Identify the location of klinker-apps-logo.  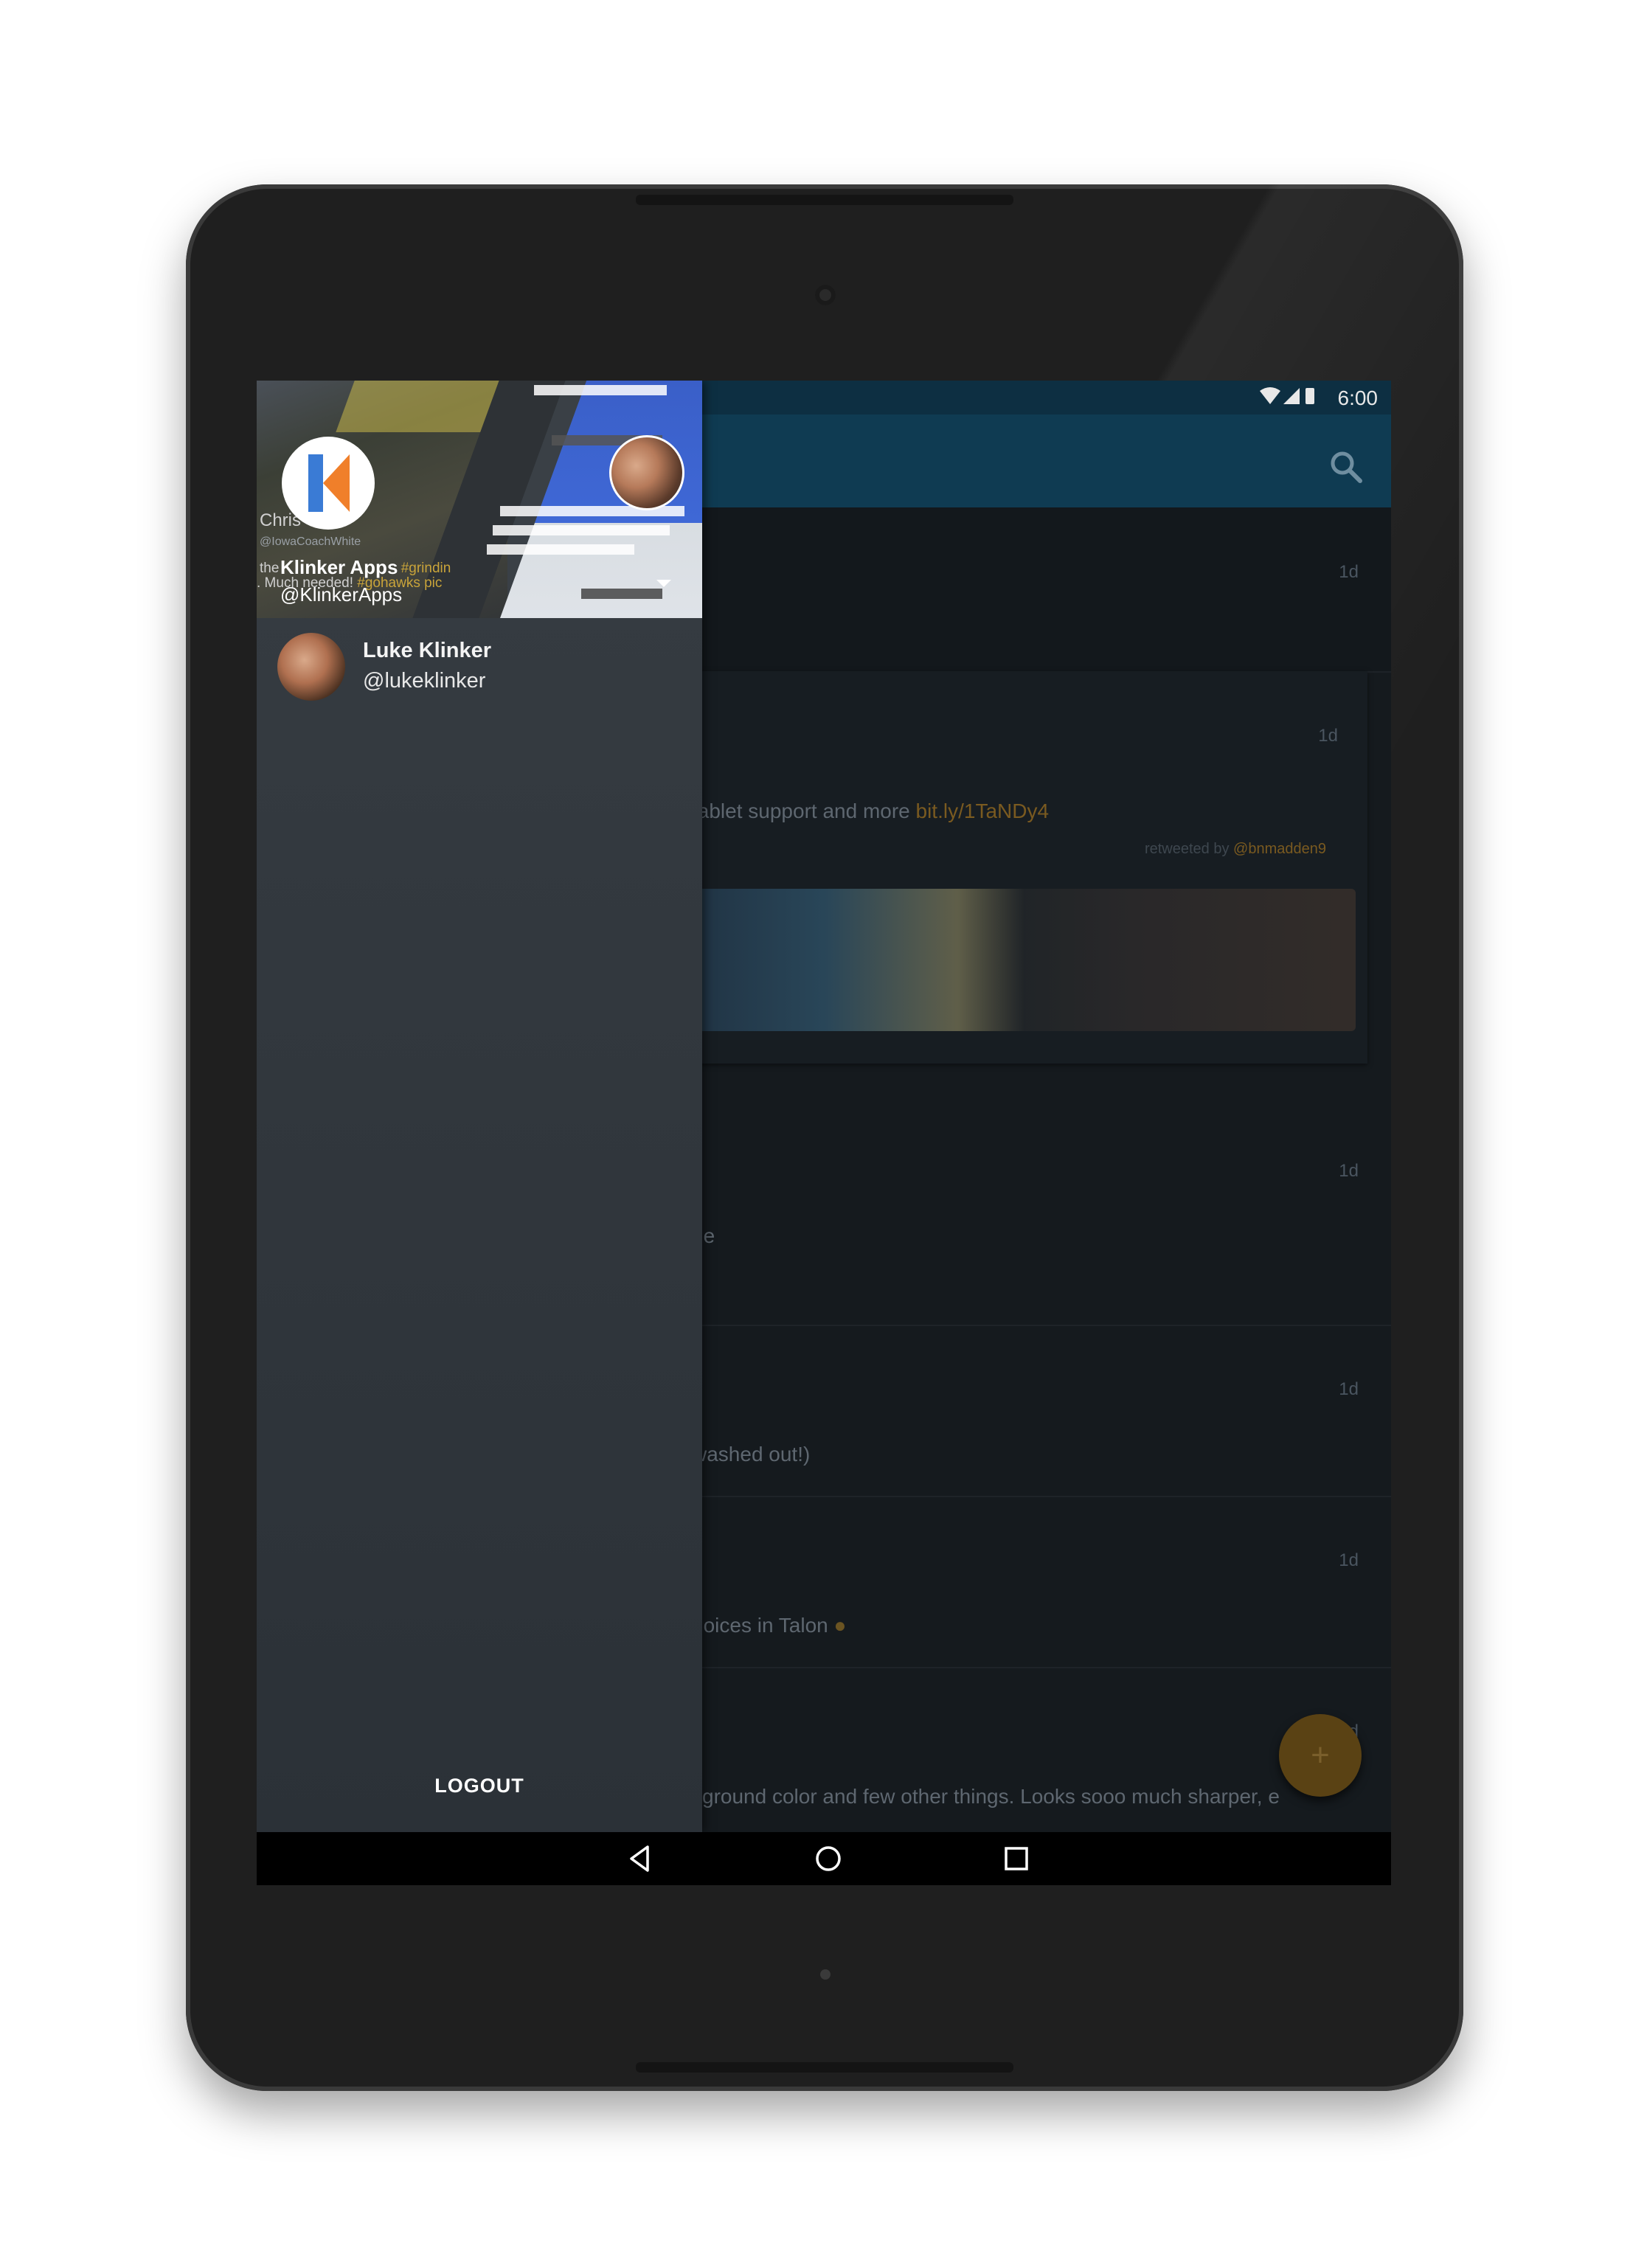
(328, 483).